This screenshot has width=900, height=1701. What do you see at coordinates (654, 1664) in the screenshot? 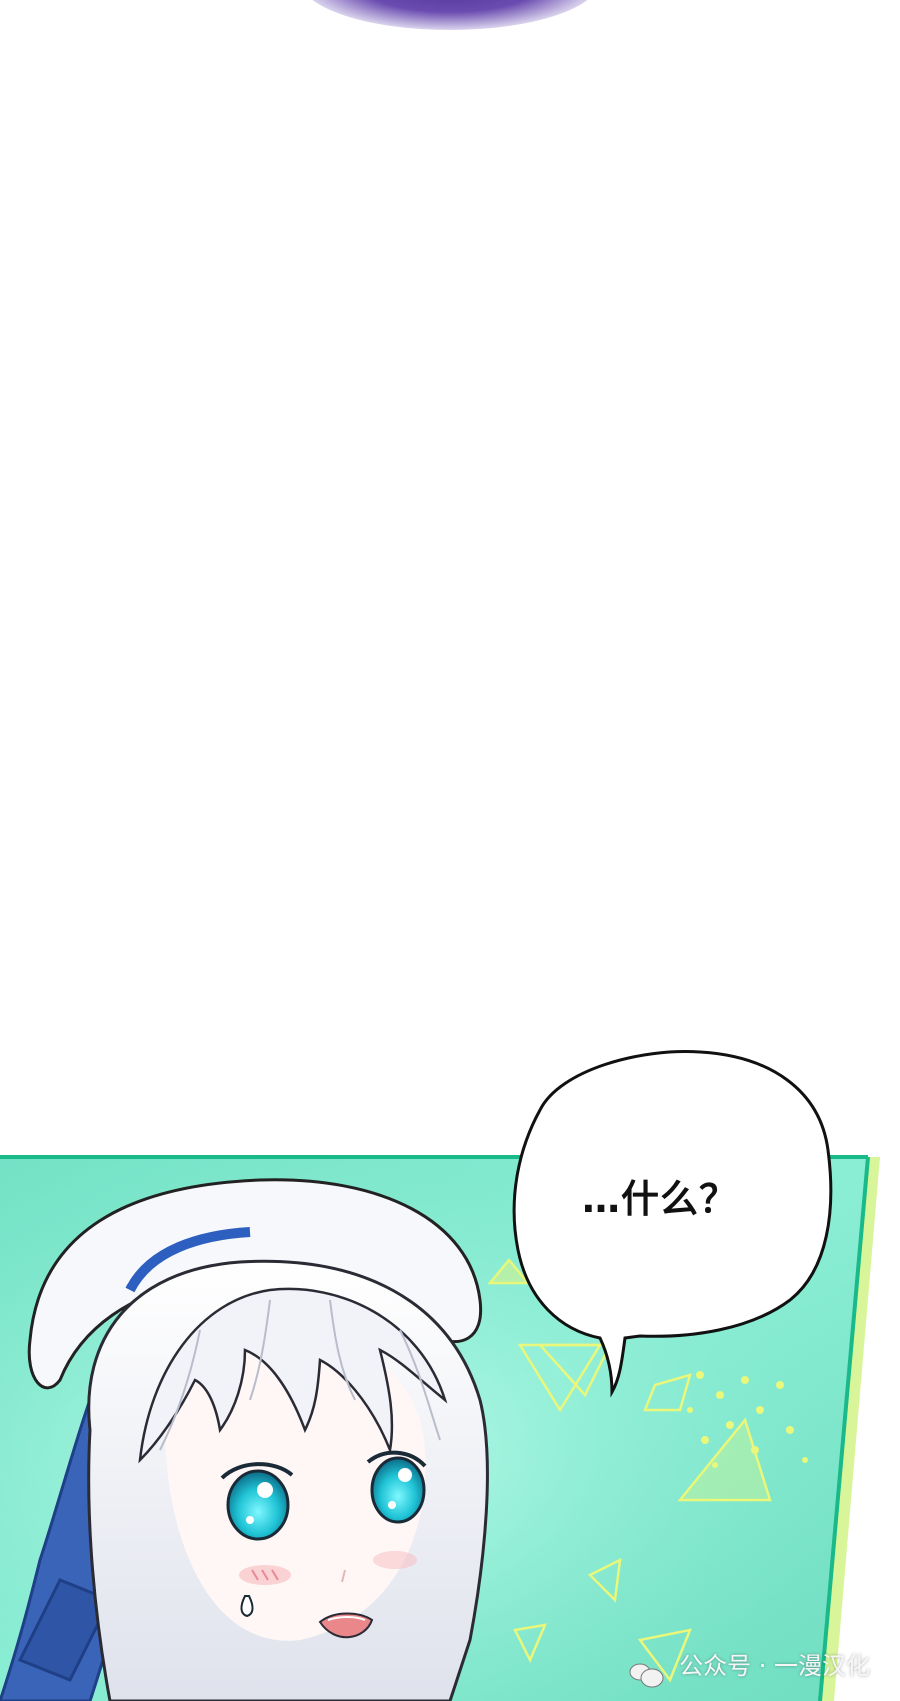
I see `wechat-icon` at bounding box center [654, 1664].